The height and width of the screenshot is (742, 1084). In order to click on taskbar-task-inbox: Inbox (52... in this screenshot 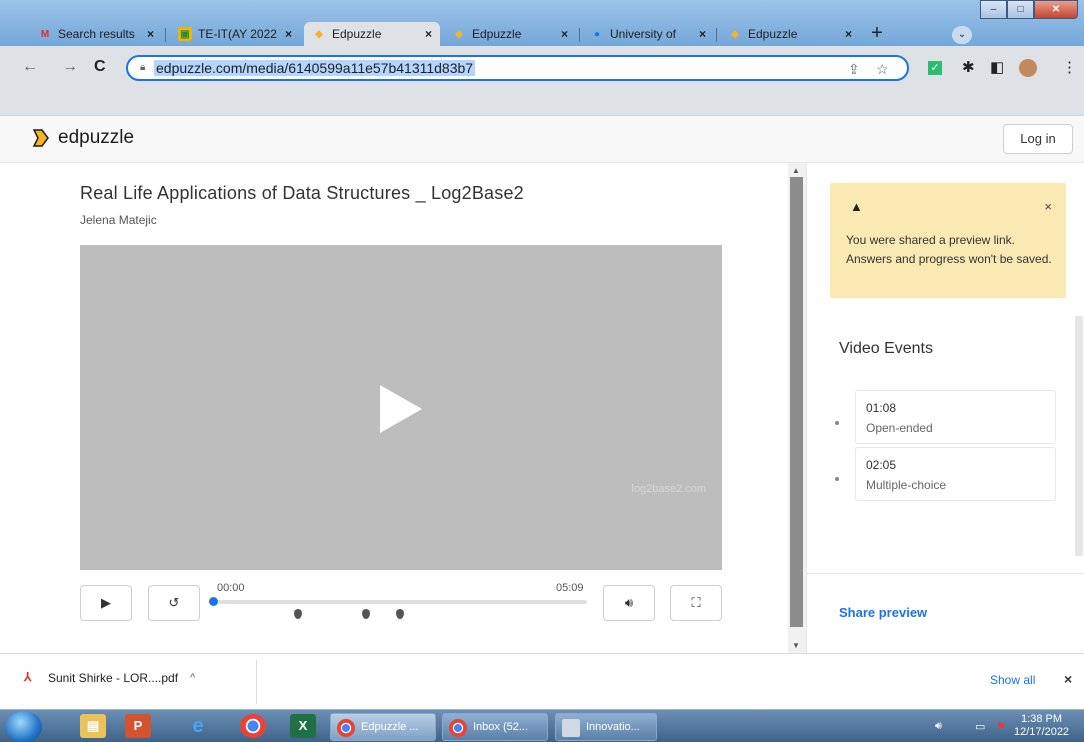, I will do `click(495, 727)`.